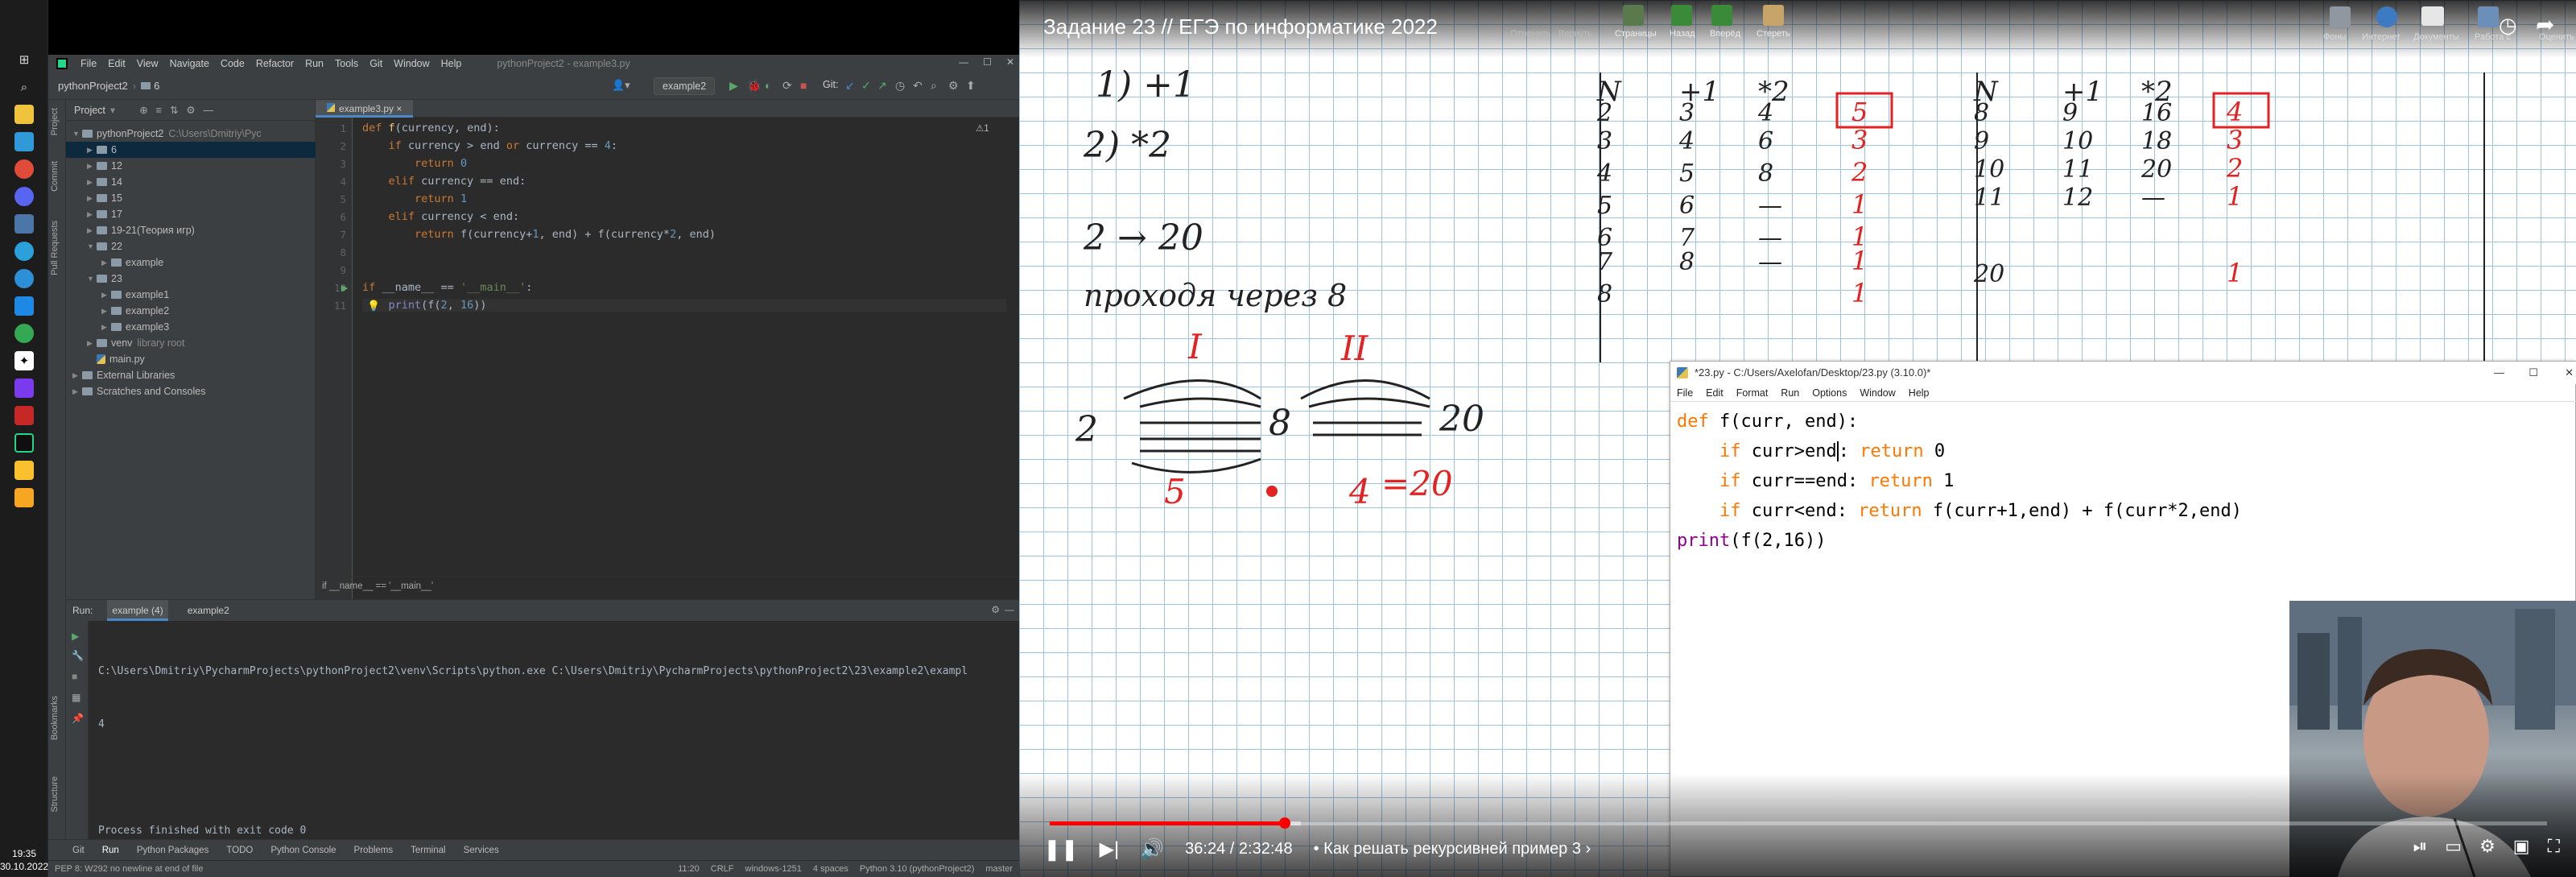  I want to click on menu-code: Code, so click(233, 63).